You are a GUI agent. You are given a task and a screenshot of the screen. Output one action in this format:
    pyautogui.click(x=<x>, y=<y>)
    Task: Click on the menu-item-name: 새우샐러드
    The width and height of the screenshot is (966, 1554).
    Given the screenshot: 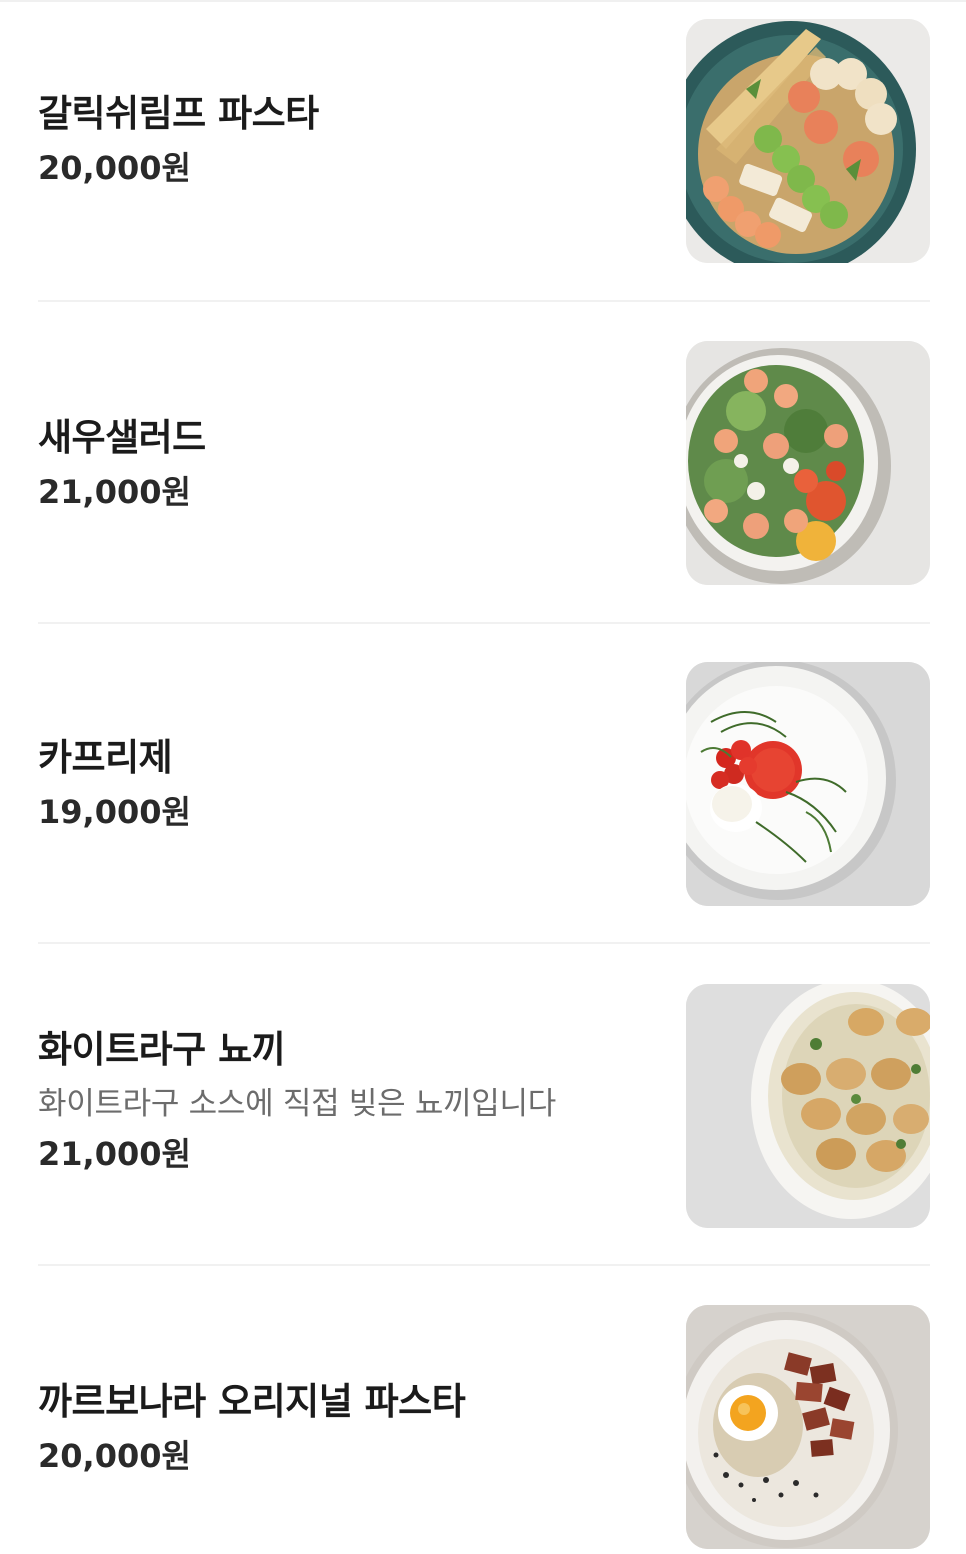 What is the action you would take?
    pyautogui.click(x=122, y=437)
    